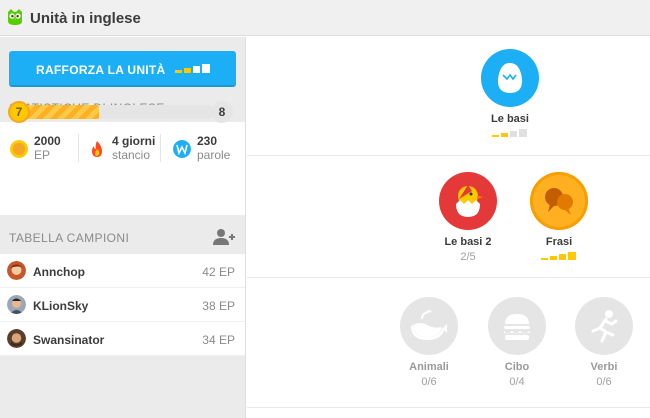 This screenshot has width=650, height=418. Describe the element at coordinates (604, 382) in the screenshot. I see `skill-progress: 0/6` at that location.